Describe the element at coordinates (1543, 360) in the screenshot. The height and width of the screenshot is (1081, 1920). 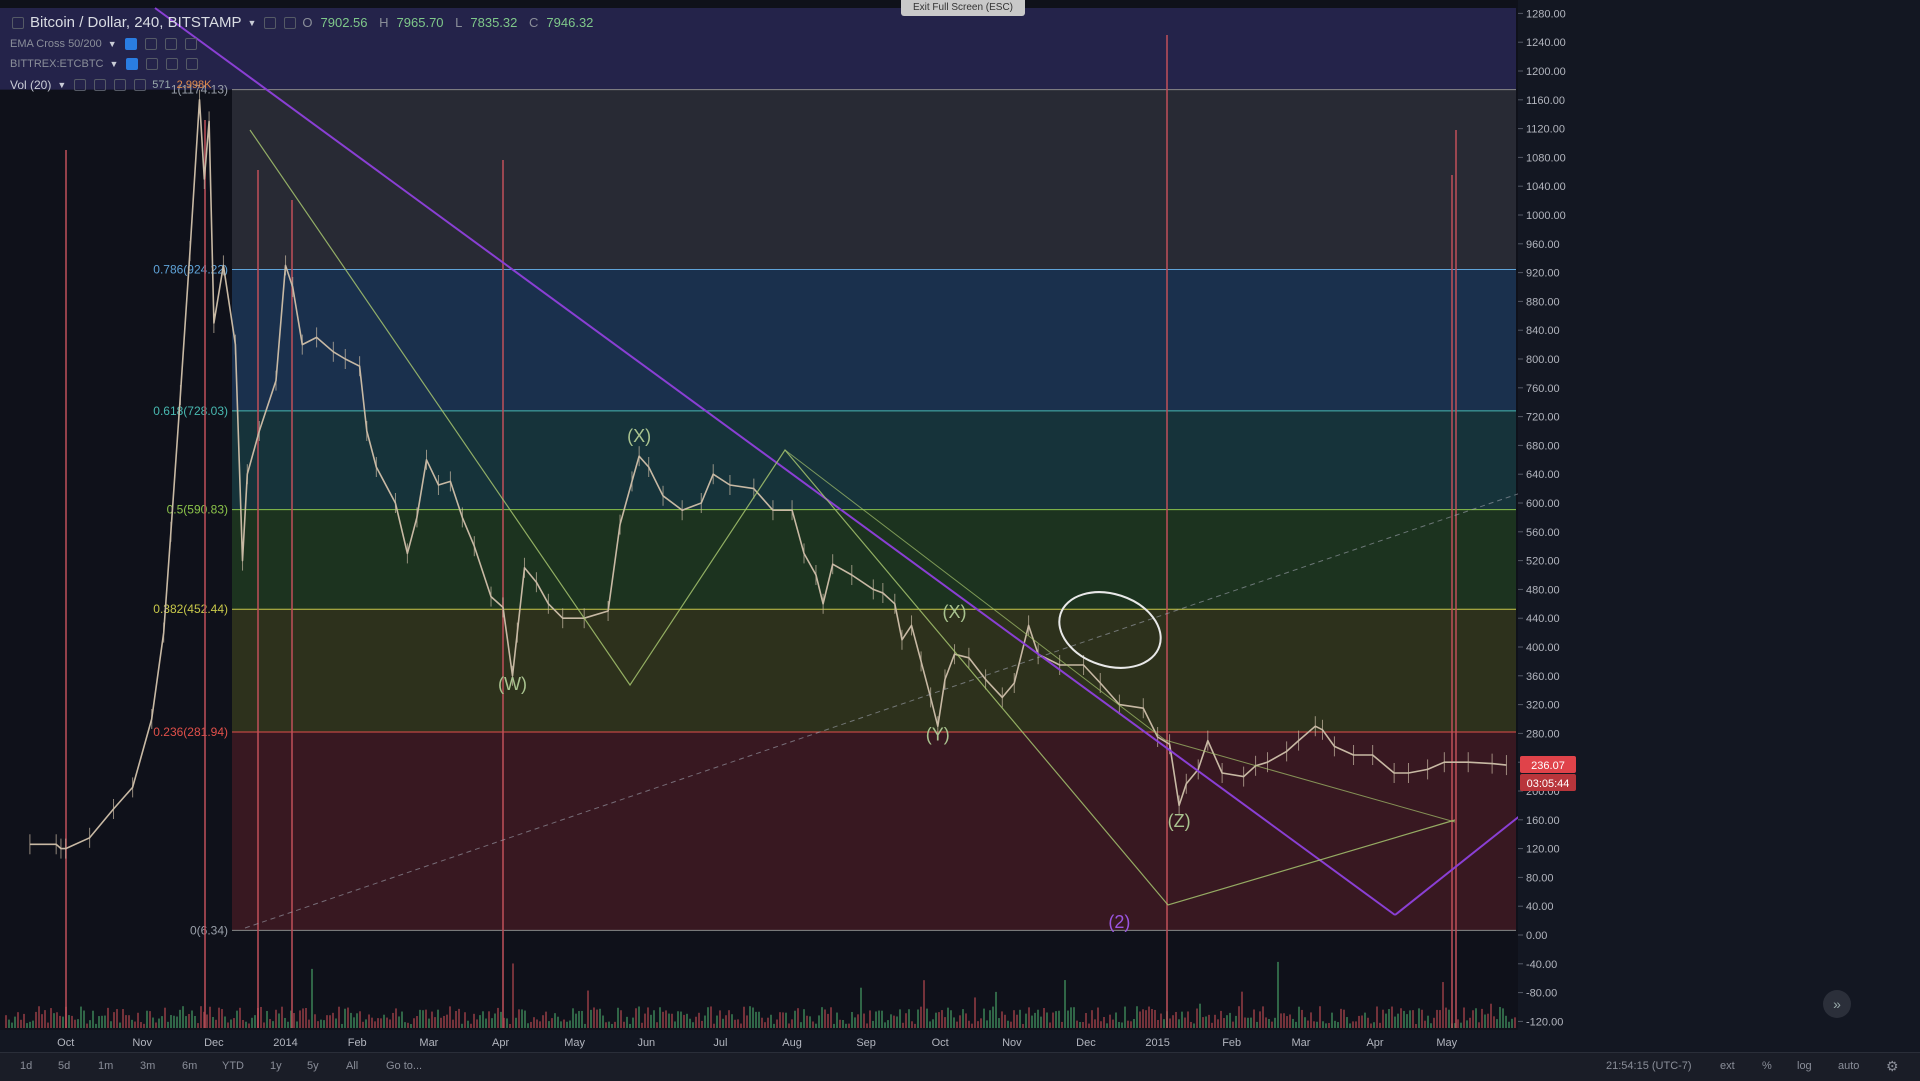
I see `y-tick-label: 800.00` at that location.